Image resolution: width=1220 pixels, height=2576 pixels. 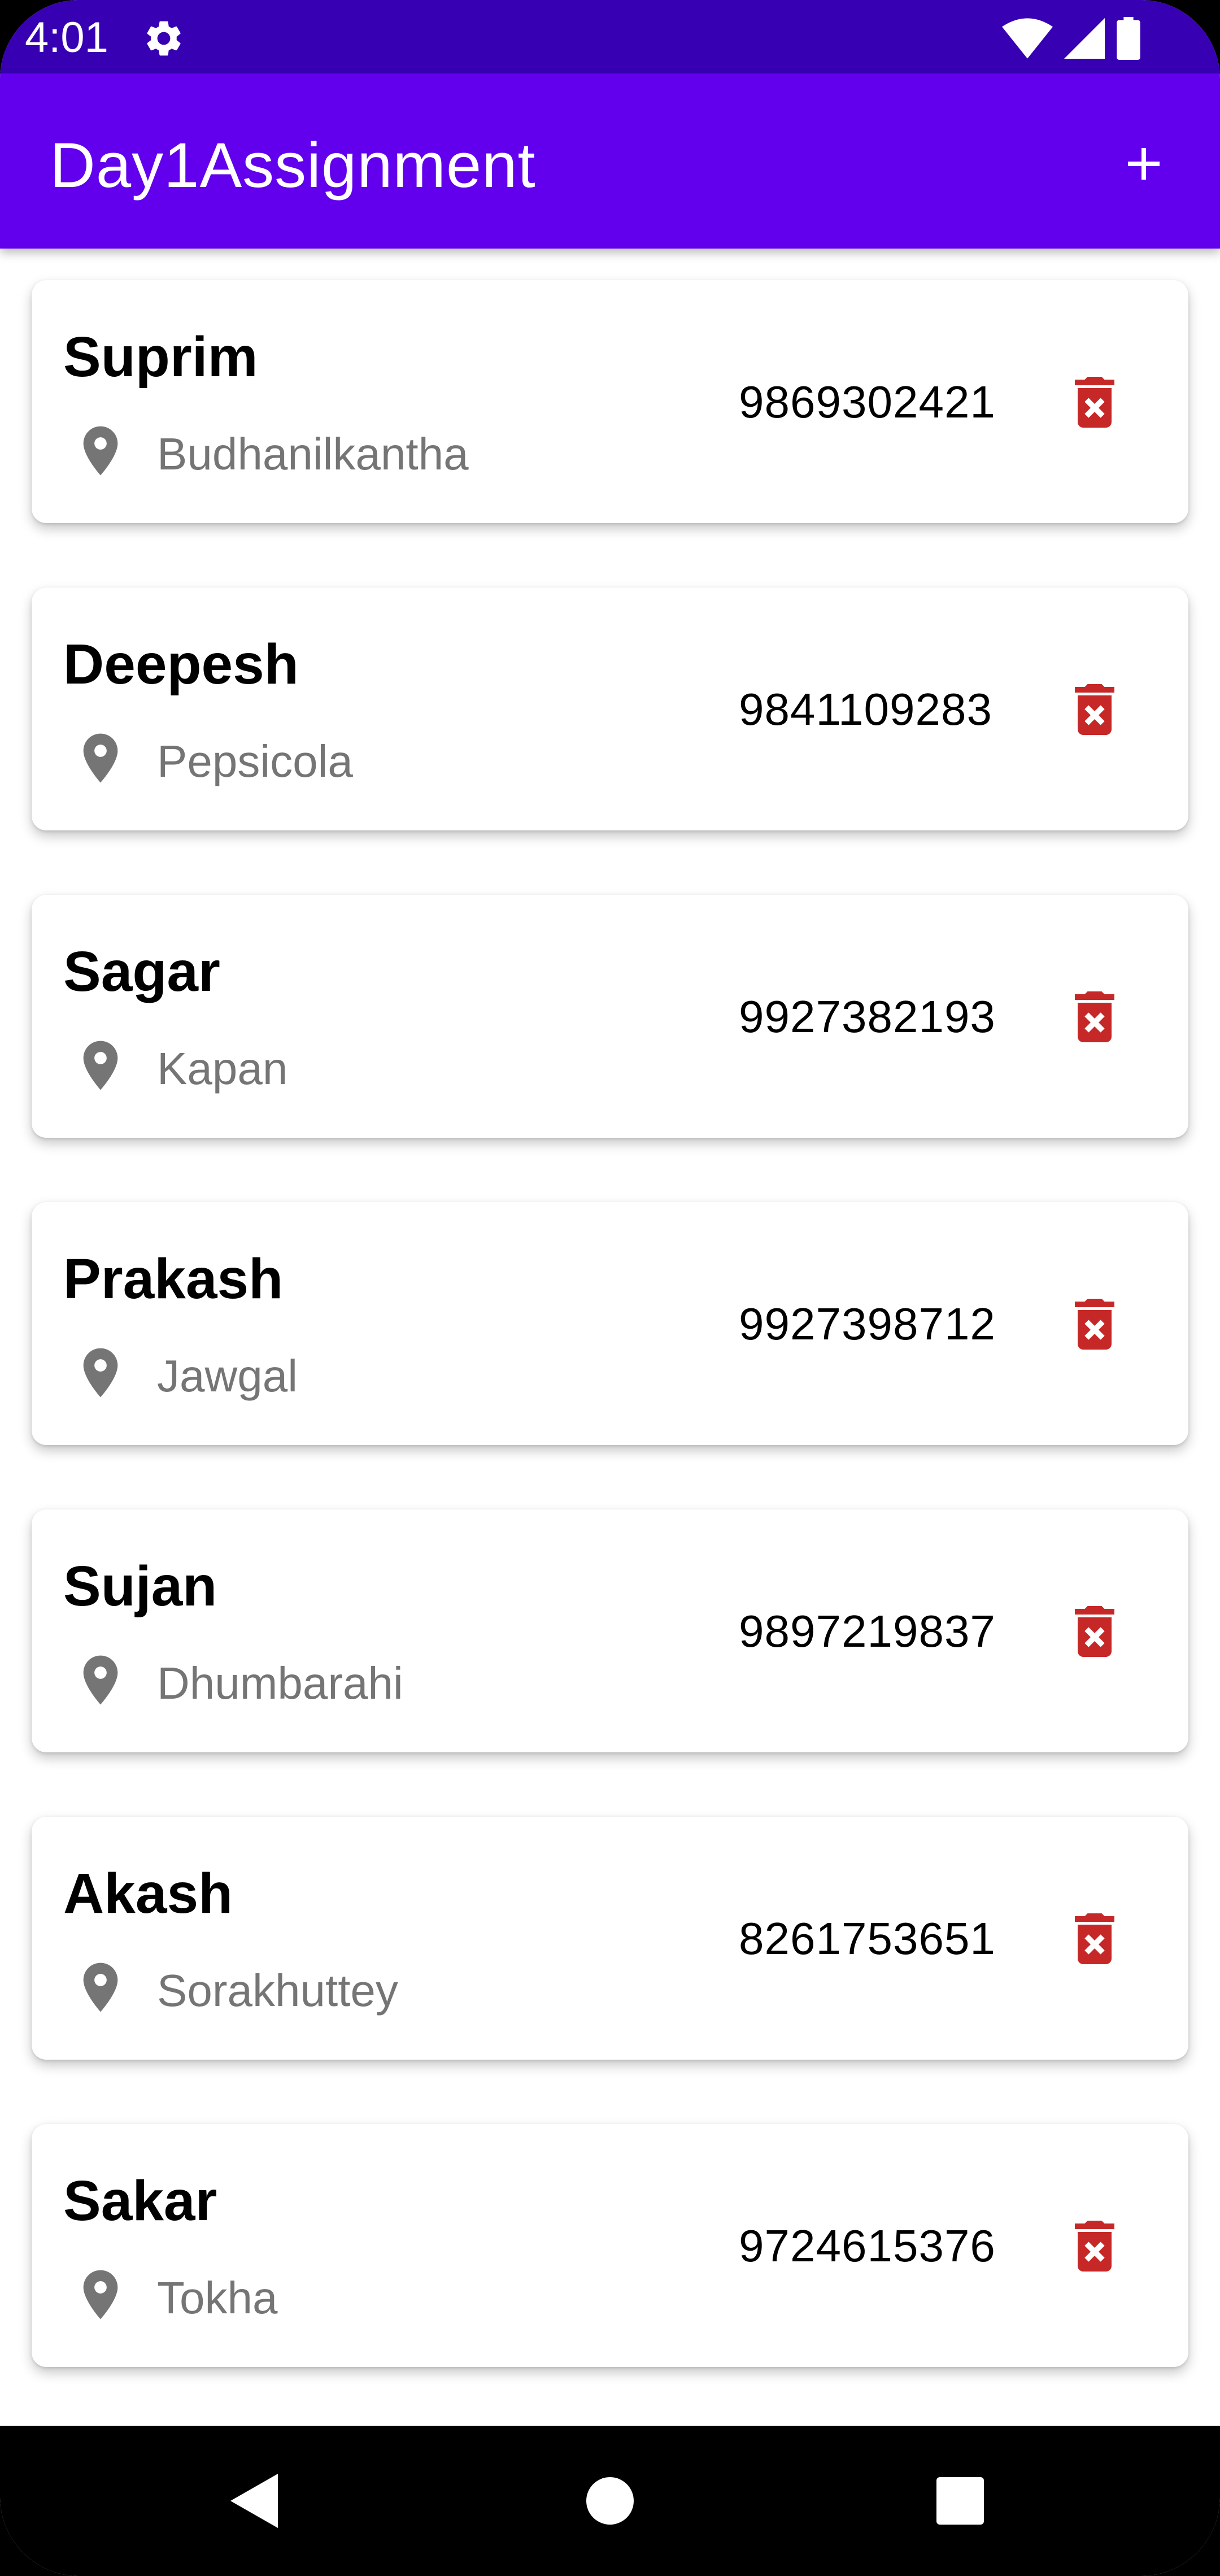 I want to click on recents-button, so click(x=960, y=2501).